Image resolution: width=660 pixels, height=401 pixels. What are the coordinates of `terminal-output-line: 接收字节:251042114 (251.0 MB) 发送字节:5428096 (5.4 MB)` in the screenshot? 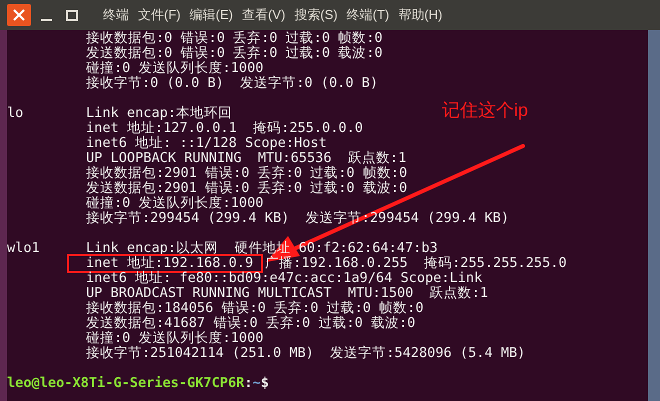 It's located at (306, 353).